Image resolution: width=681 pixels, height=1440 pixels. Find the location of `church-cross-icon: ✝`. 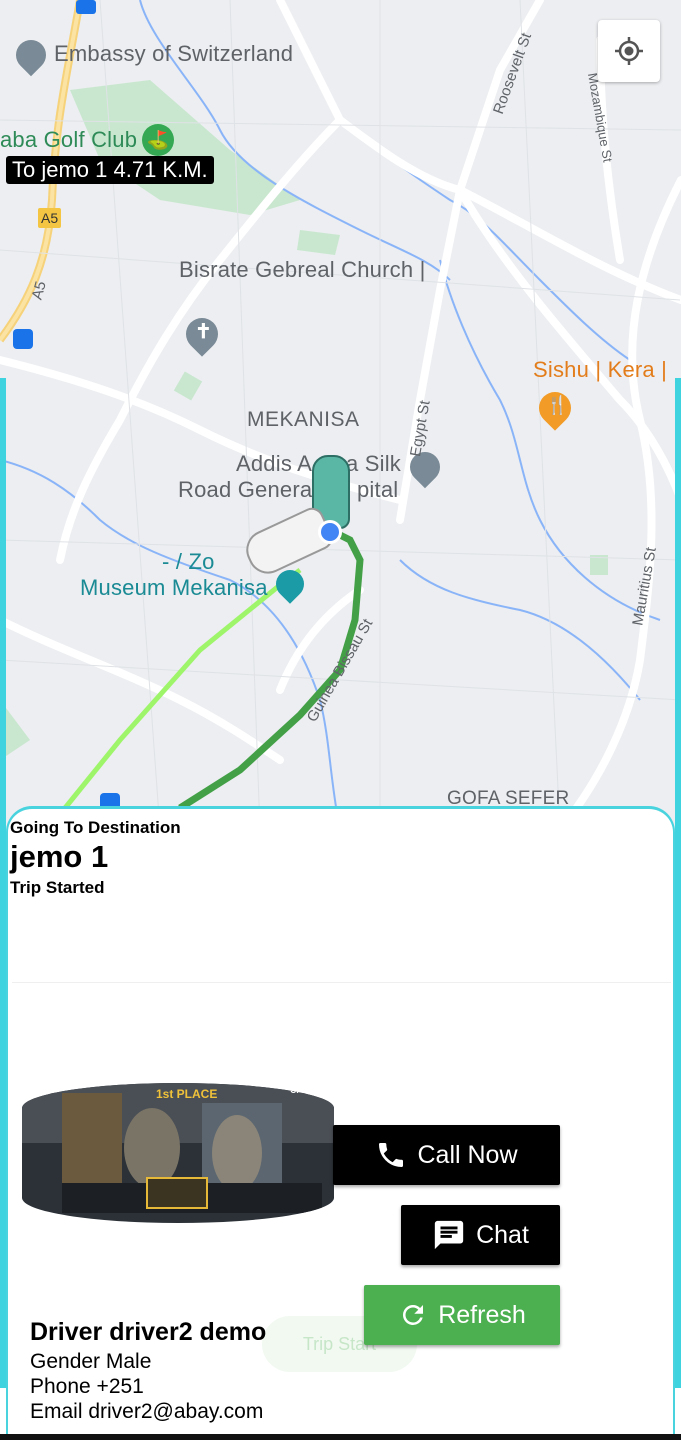

church-cross-icon: ✝ is located at coordinates (203, 332).